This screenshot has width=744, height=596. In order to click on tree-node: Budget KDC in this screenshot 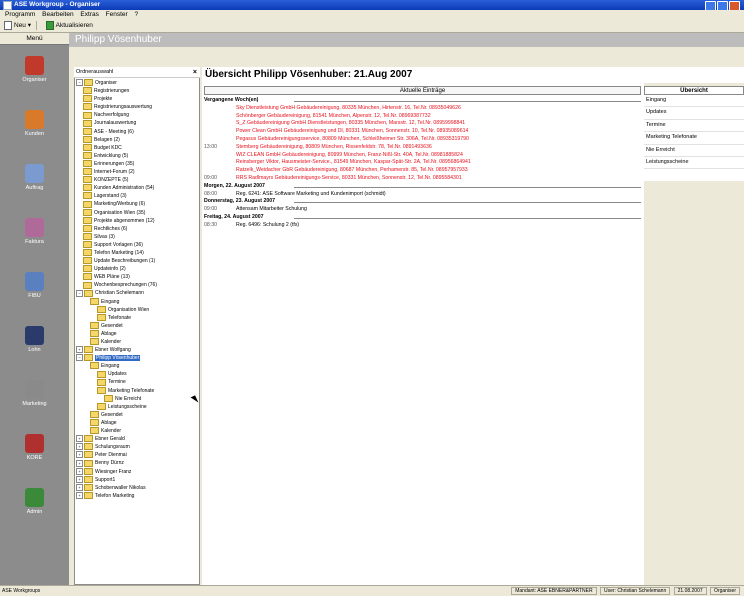, I will do `click(137, 147)`.